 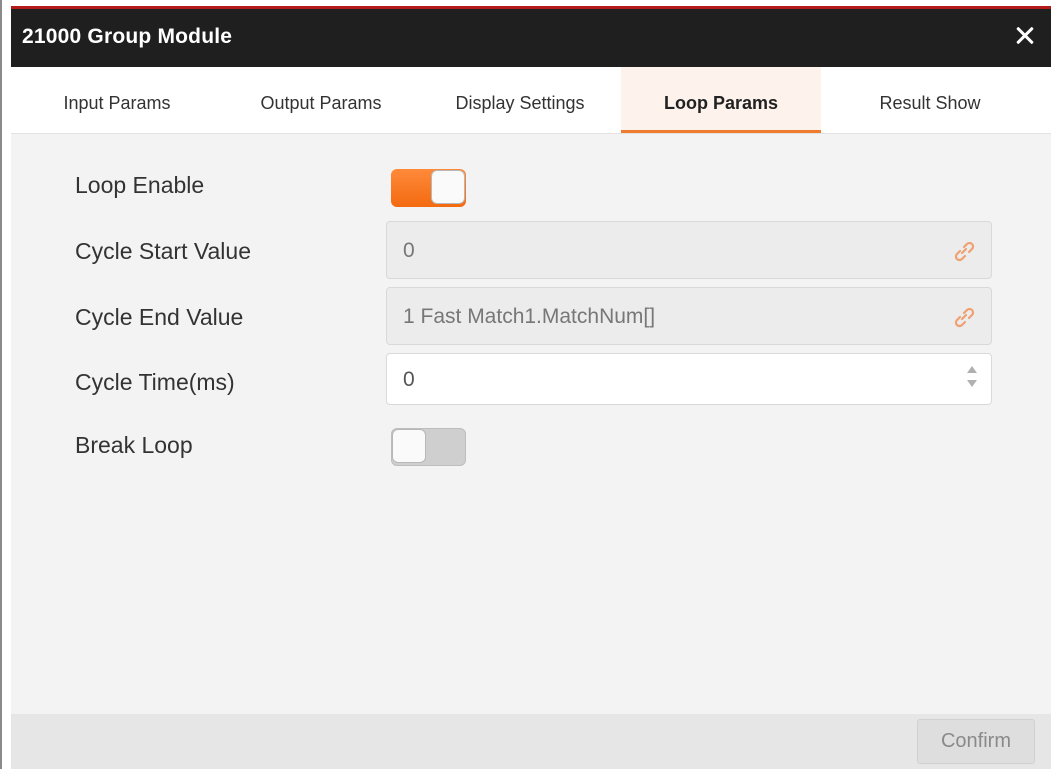 I want to click on cycle-start-field: 0, so click(x=689, y=250).